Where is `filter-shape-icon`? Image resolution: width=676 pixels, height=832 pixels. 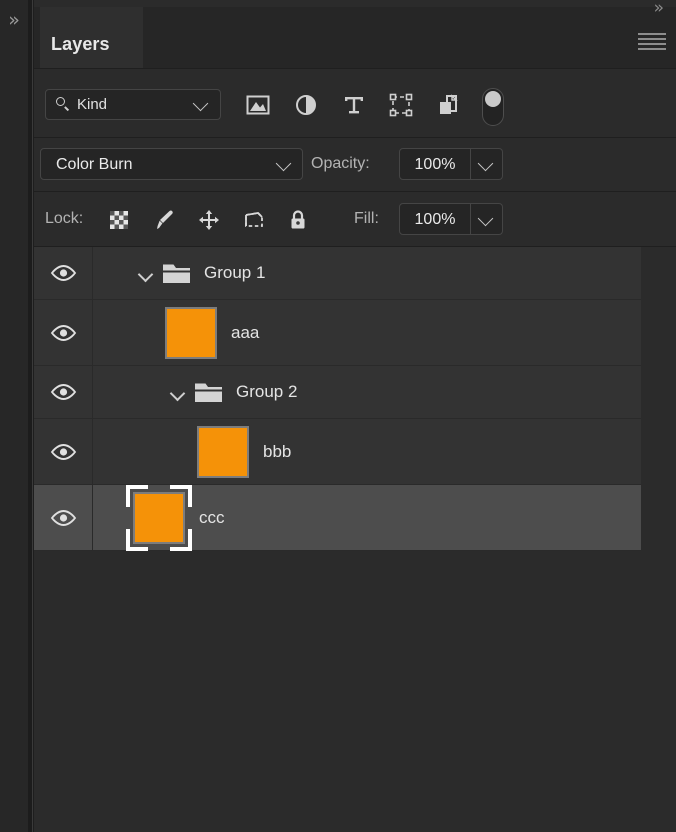 filter-shape-icon is located at coordinates (401, 105).